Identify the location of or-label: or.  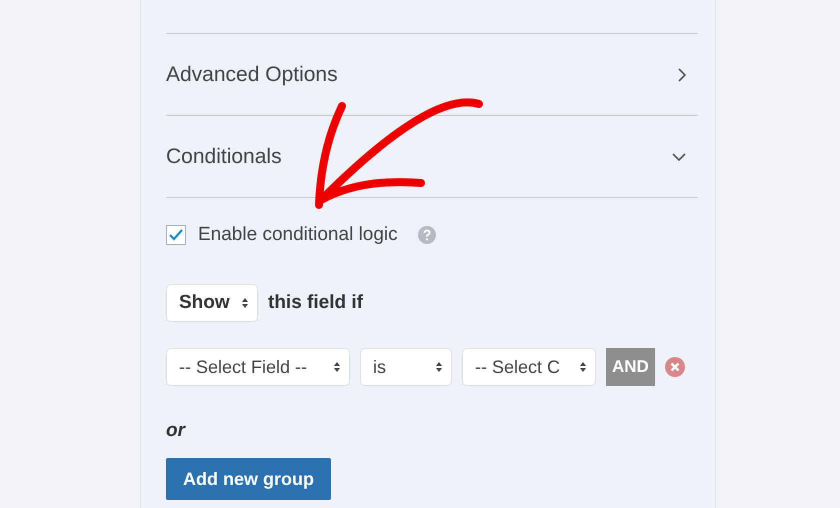
(176, 431).